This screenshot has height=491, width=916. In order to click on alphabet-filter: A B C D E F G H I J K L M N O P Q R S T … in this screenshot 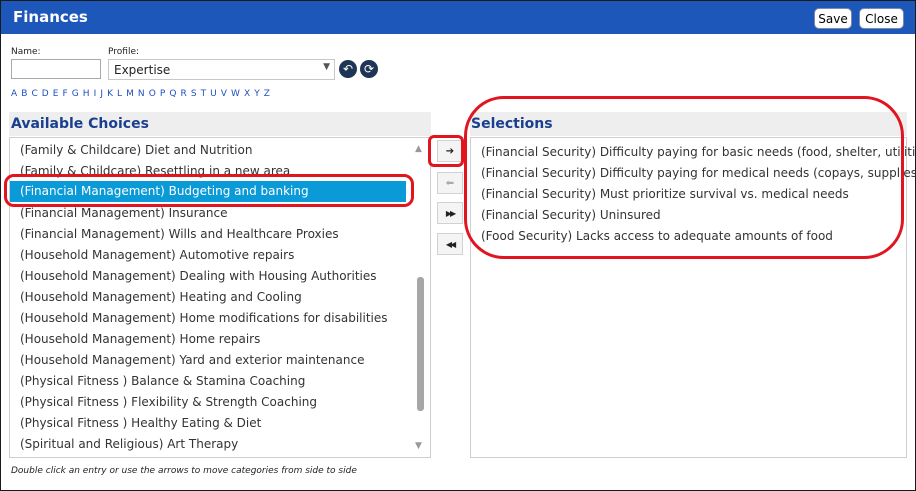, I will do `click(141, 94)`.